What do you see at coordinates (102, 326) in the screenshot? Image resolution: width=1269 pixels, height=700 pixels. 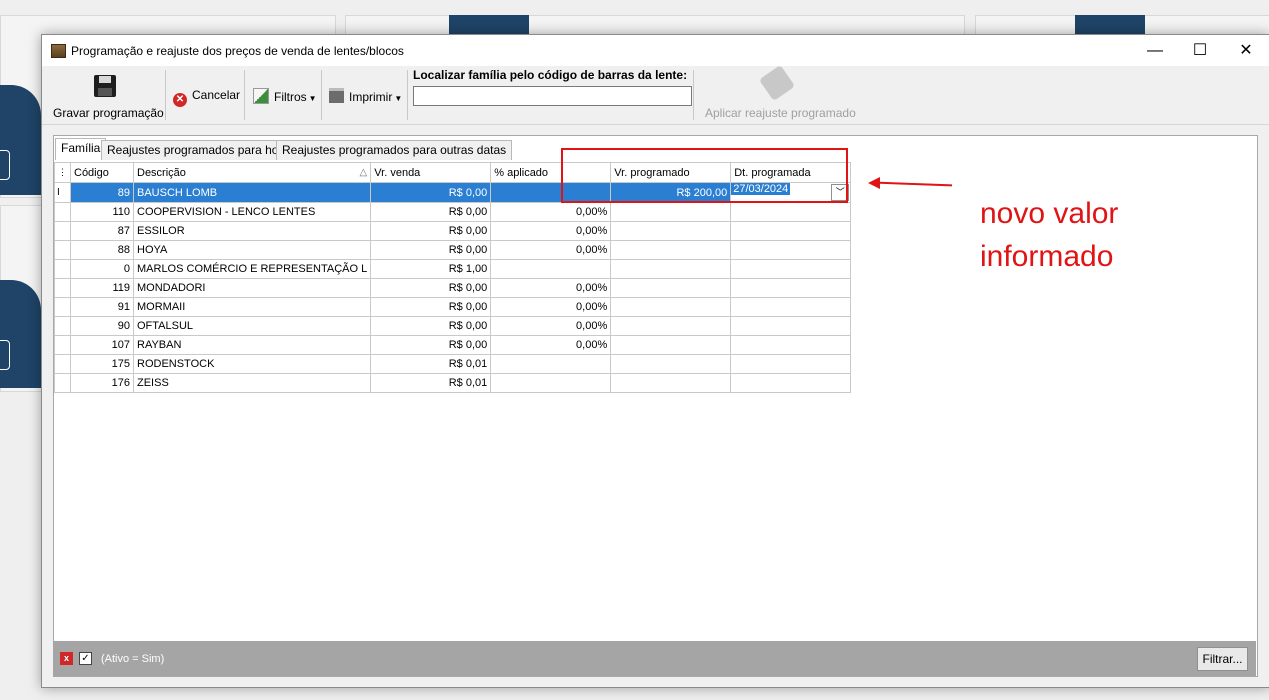 I see `cell-codigo: 90` at bounding box center [102, 326].